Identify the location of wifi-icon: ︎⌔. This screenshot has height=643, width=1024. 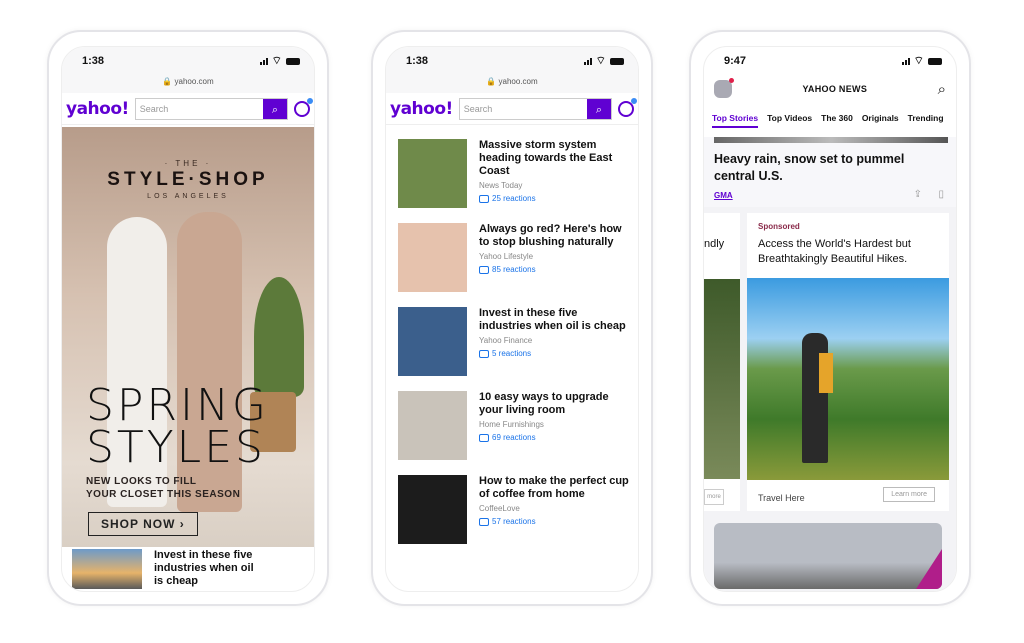
(276, 61).